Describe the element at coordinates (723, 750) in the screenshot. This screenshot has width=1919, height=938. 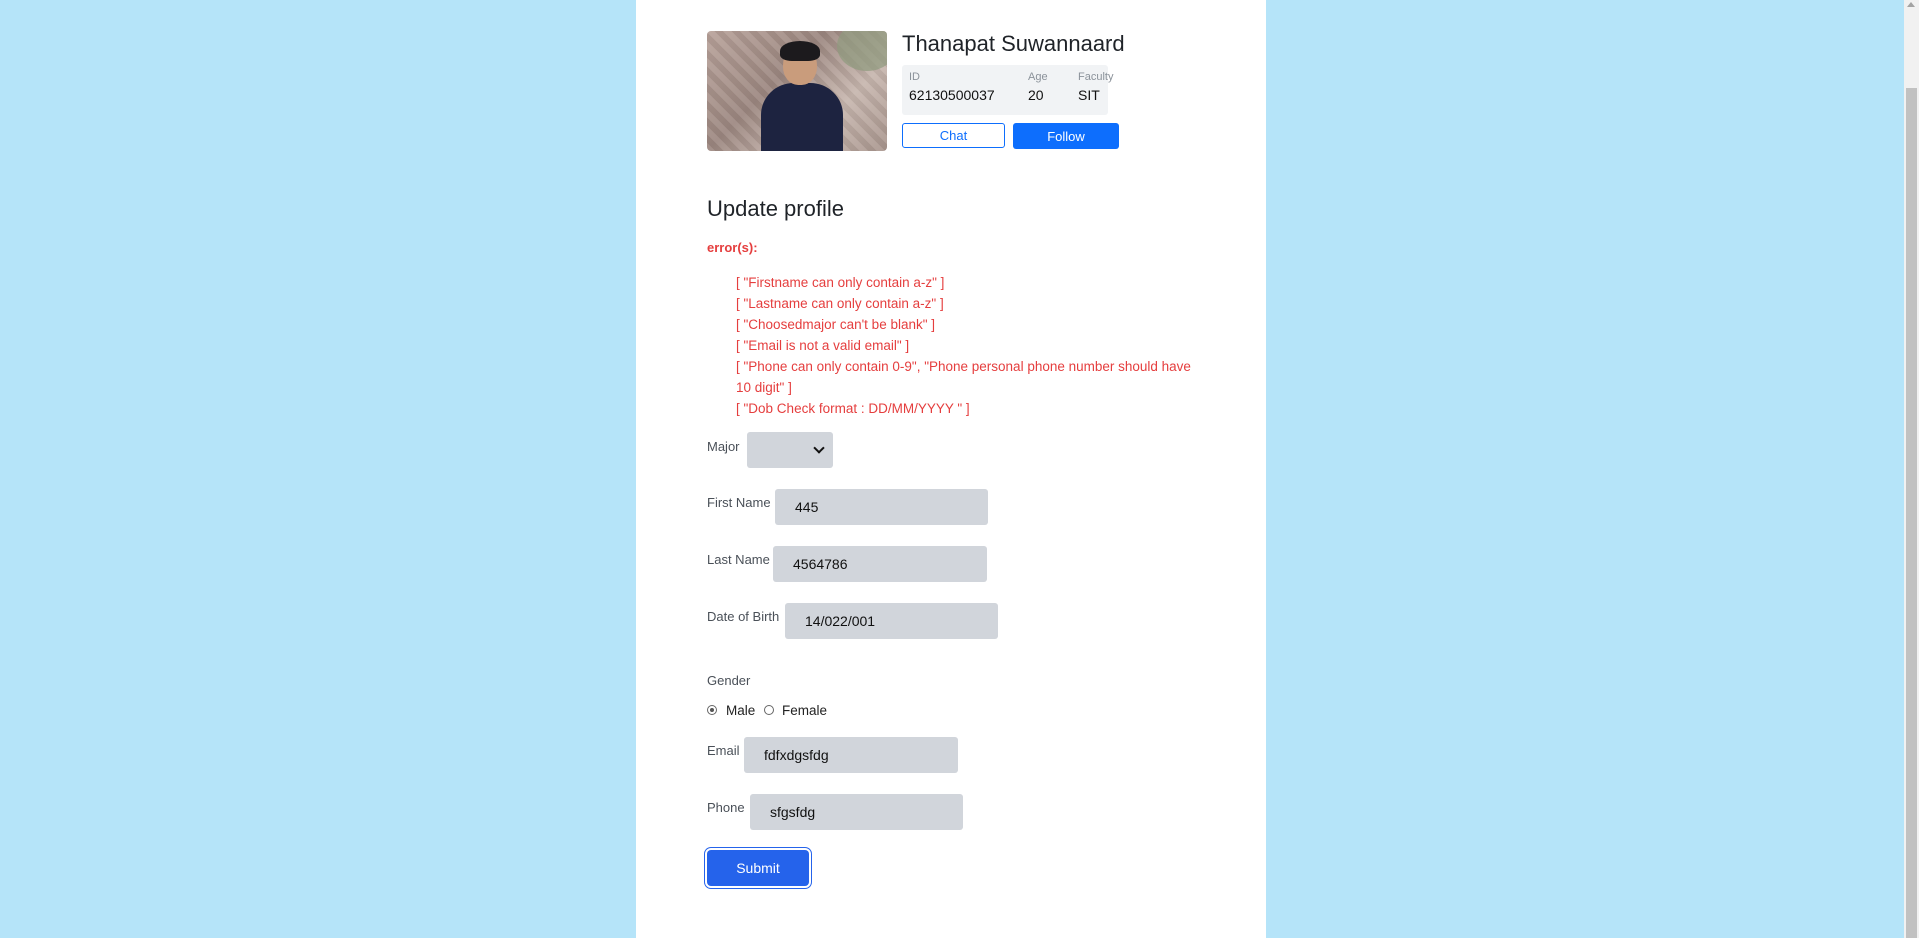
I see `email-label: Email` at that location.